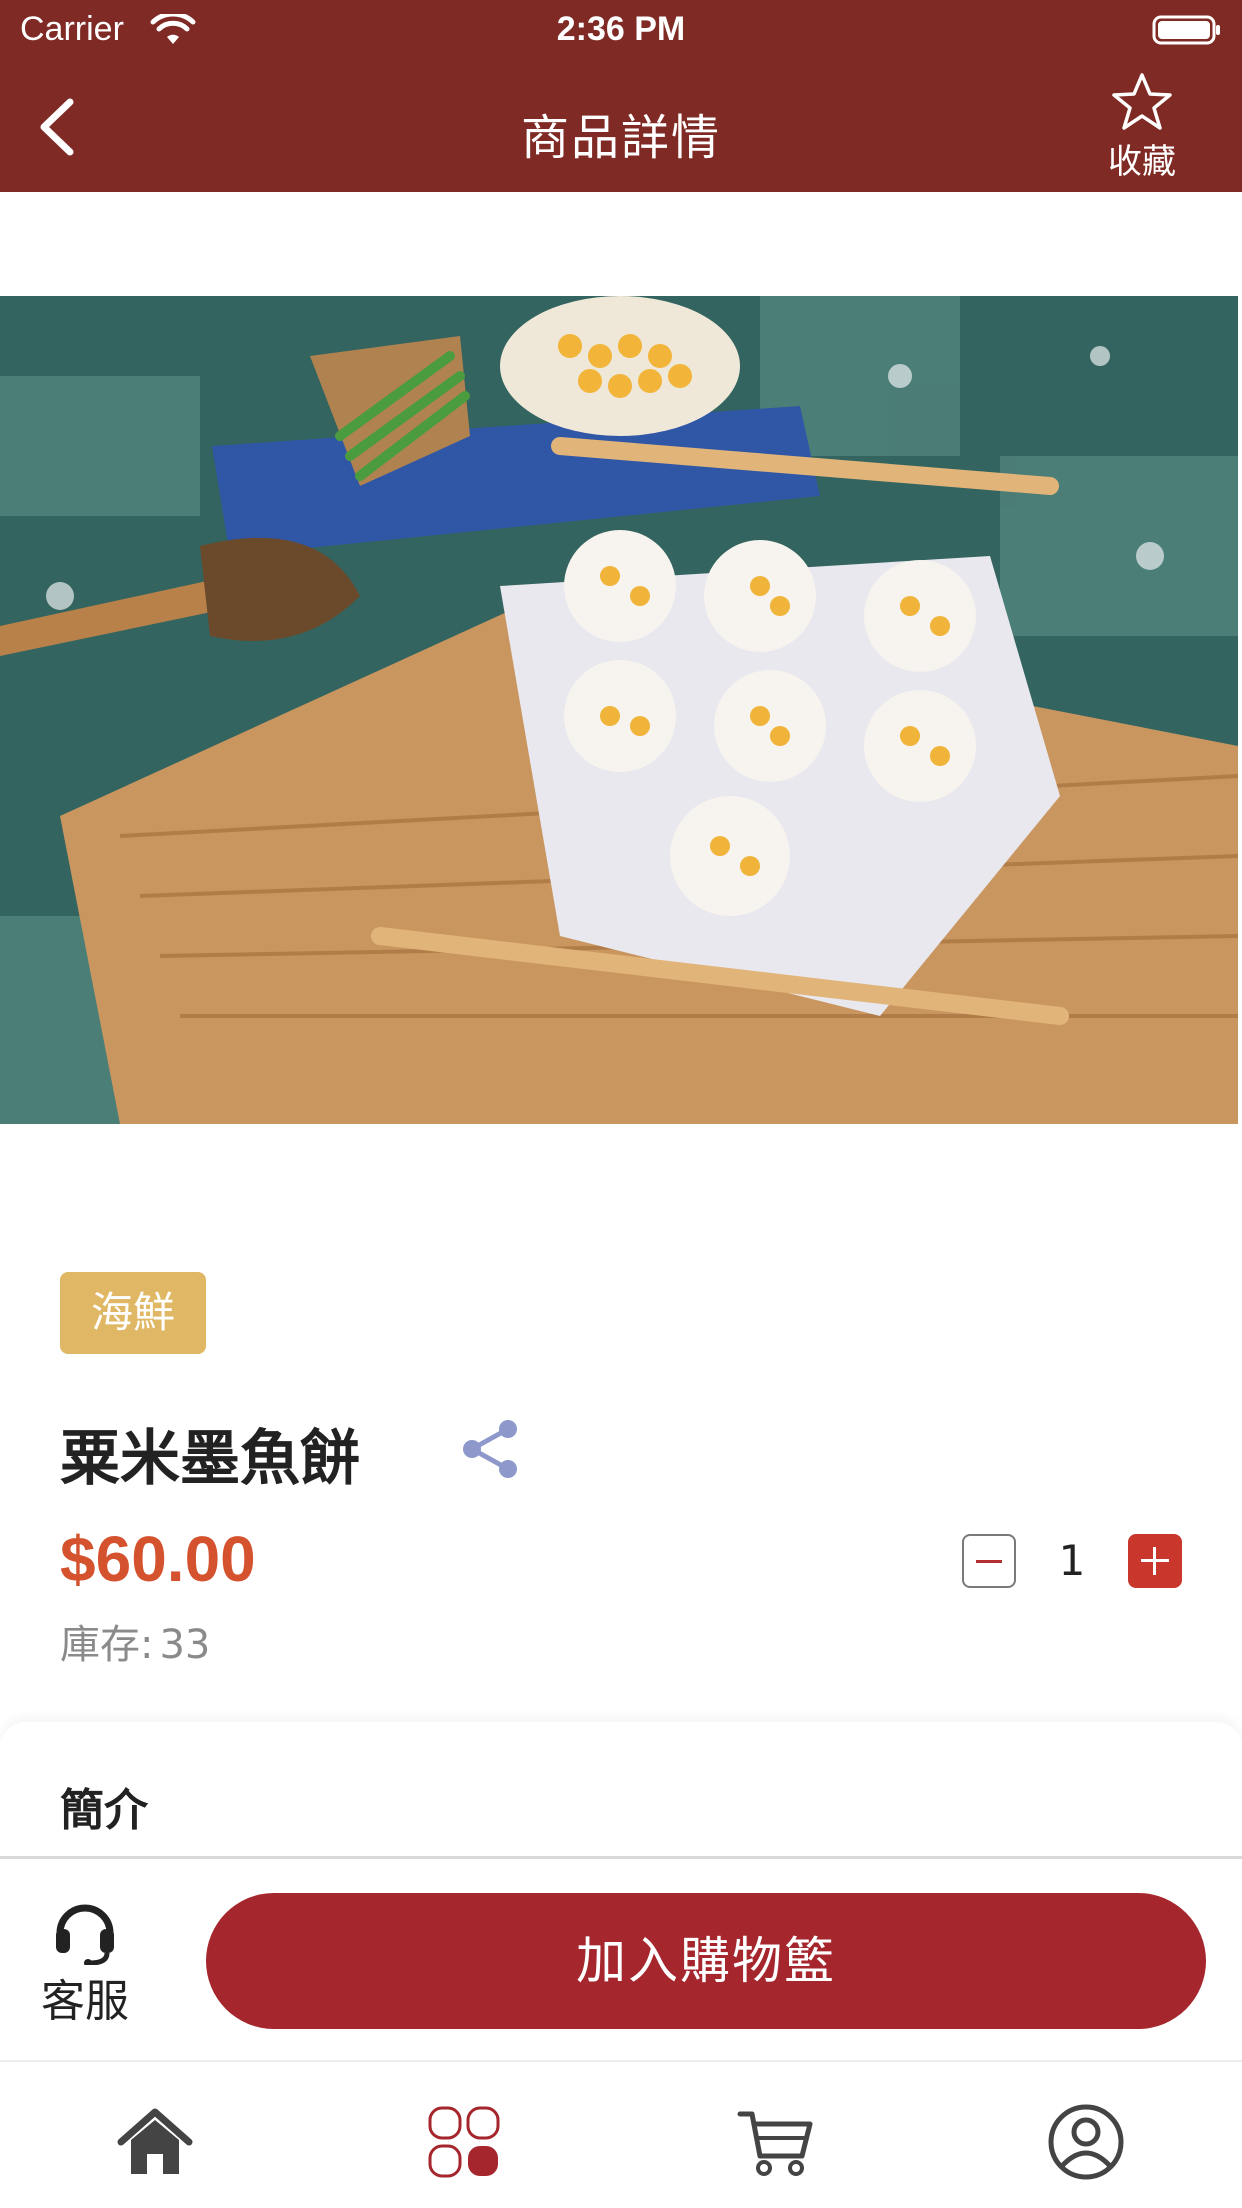  I want to click on add-to-cart-button: 加入購物籃, so click(706, 1961).